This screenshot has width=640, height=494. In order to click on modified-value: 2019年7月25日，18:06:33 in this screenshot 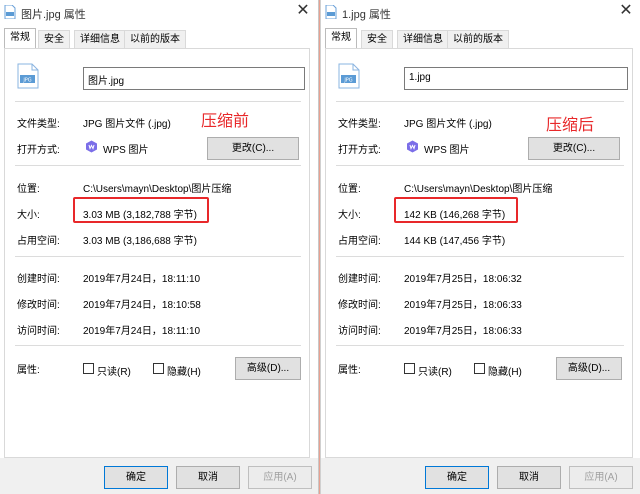, I will do `click(463, 305)`.